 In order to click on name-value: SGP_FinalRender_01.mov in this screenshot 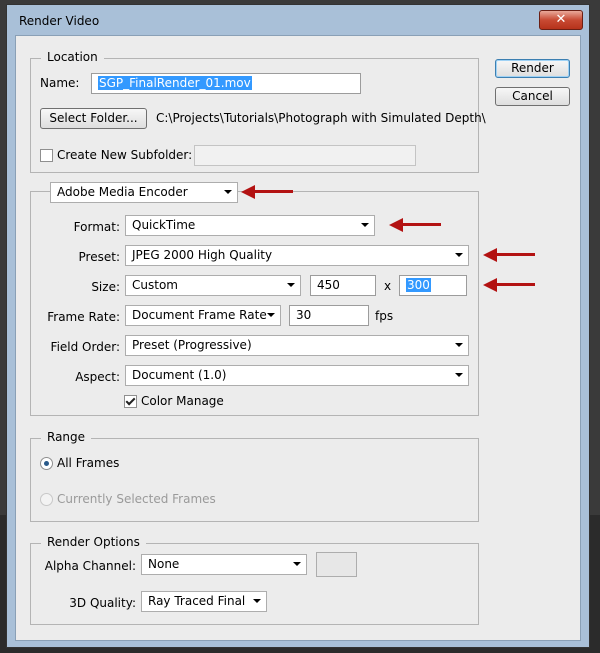, I will do `click(175, 83)`.